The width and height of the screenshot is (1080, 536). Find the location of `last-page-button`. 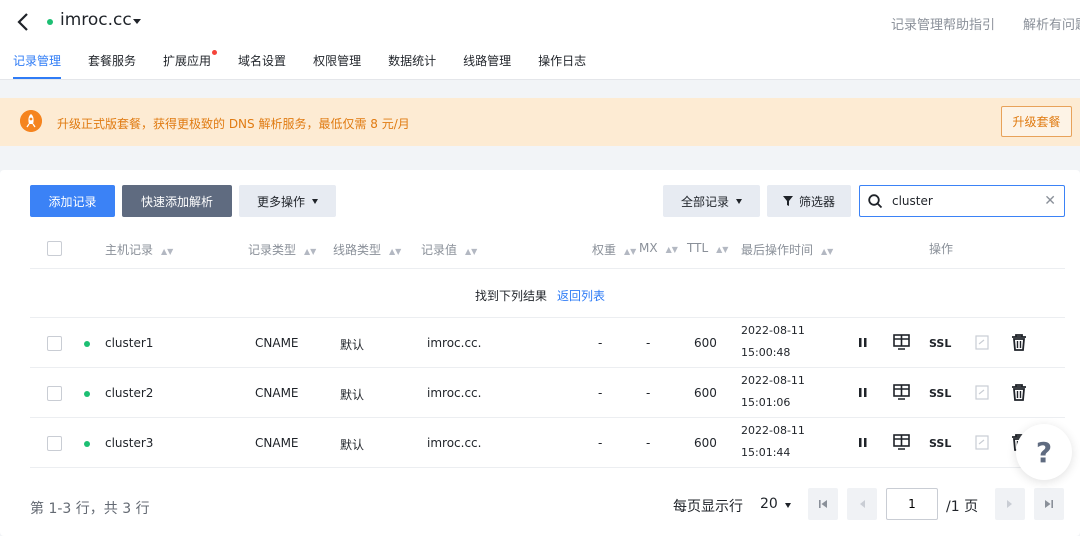

last-page-button is located at coordinates (1049, 504).